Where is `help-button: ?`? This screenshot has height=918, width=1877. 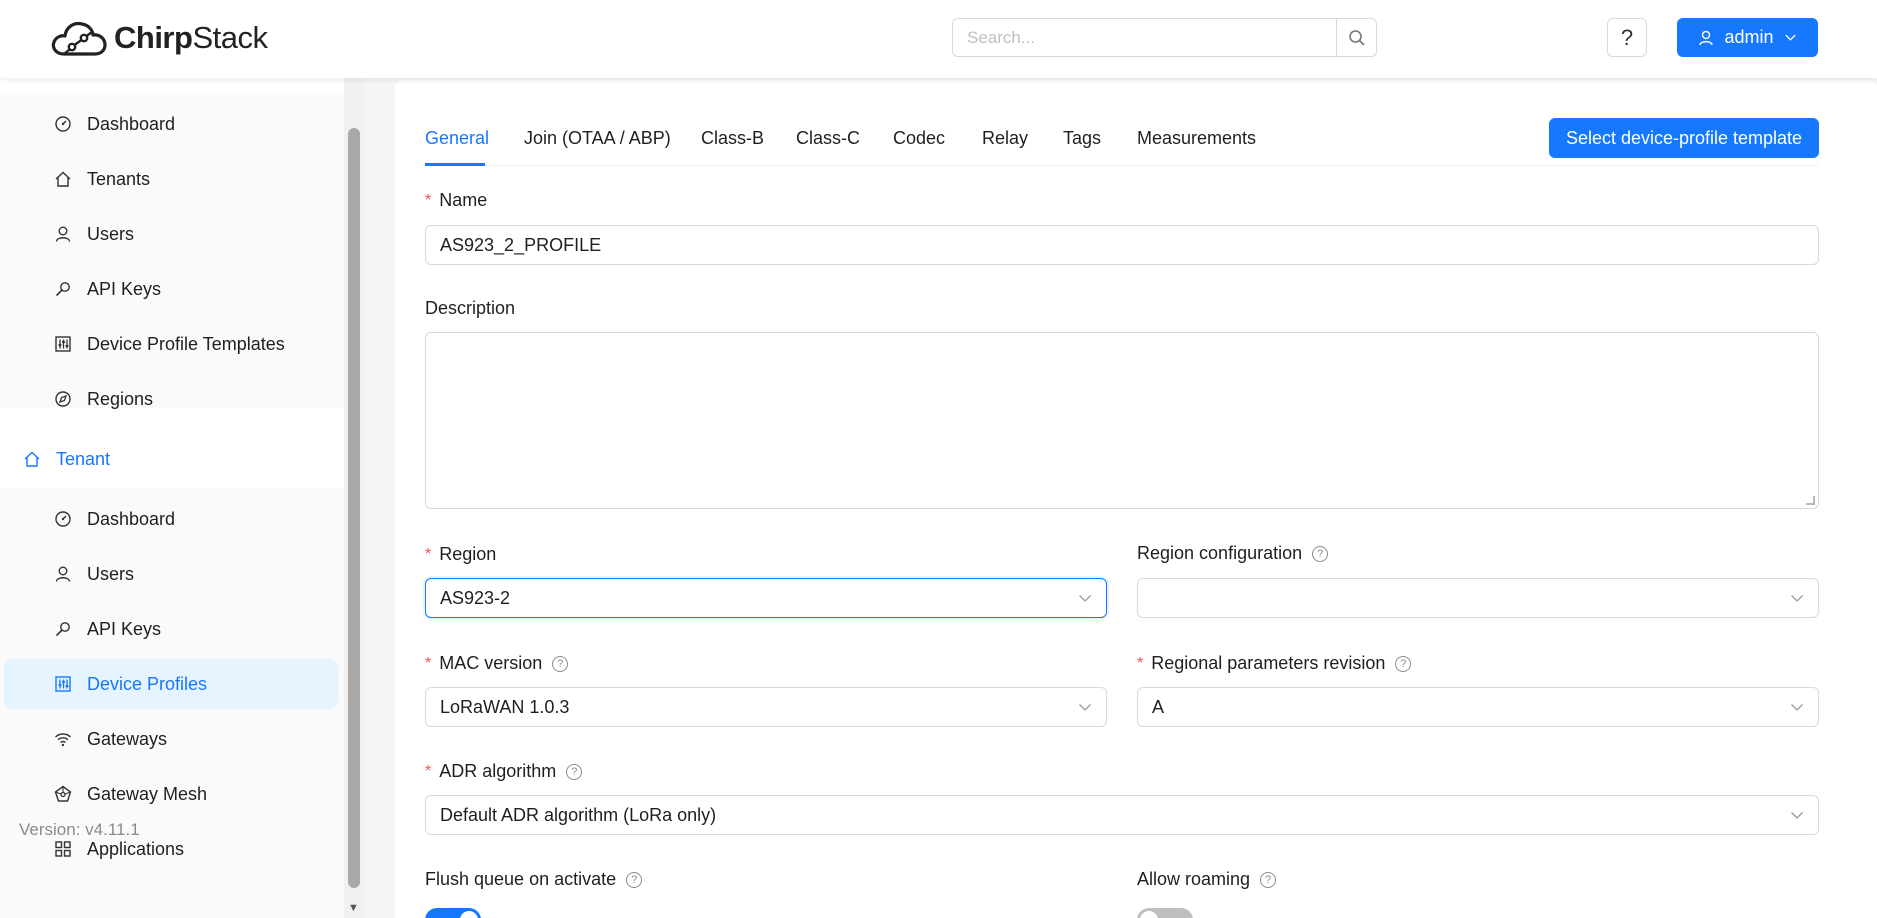
help-button: ? is located at coordinates (1627, 37).